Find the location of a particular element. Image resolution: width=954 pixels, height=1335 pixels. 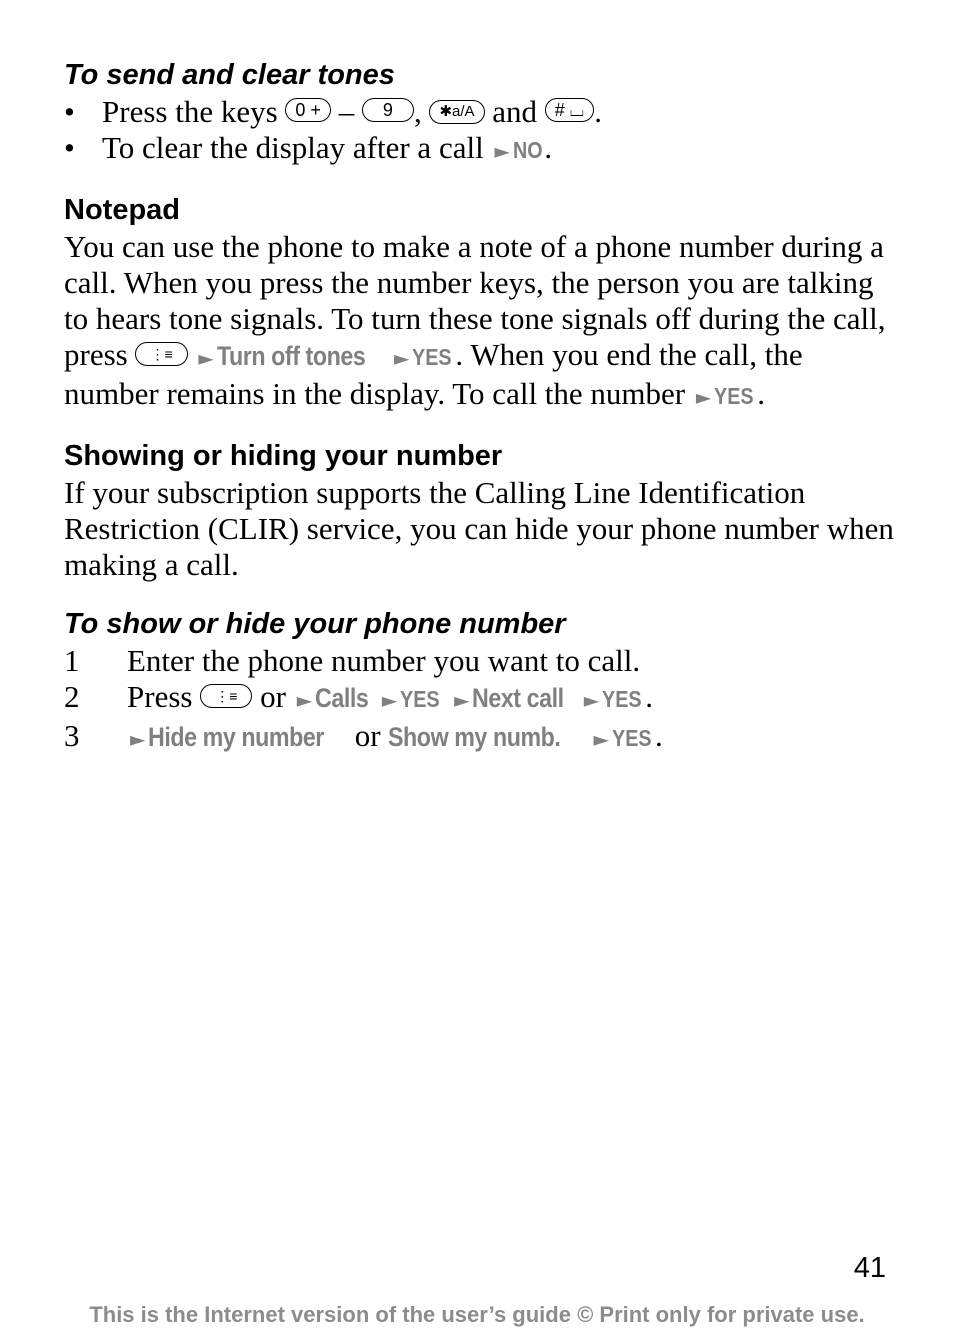

text: Press the keys is located at coordinates (194, 111).